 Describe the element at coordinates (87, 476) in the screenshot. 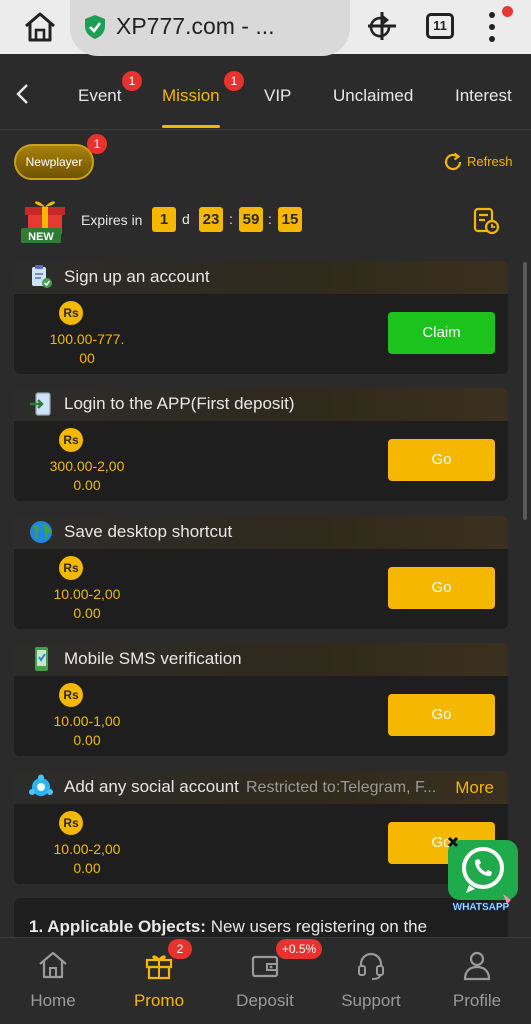

I see `task-reward: 300.00-2,00 0.00` at that location.